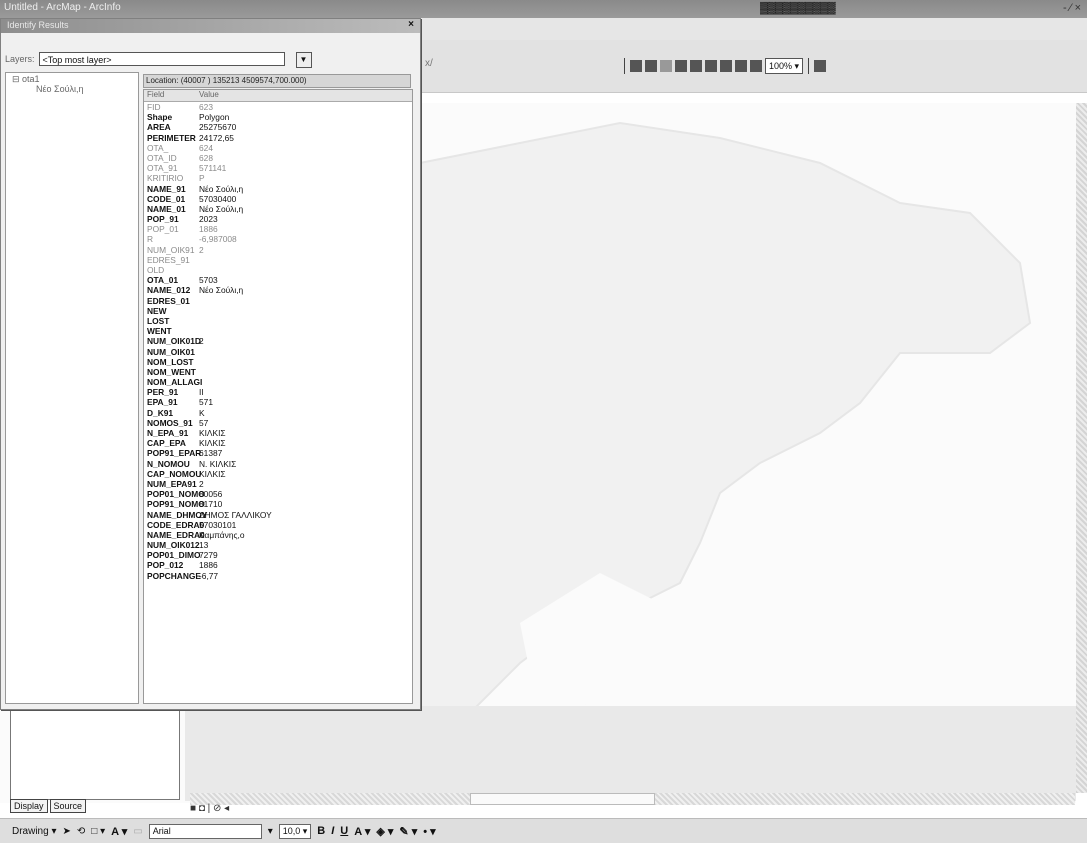 The height and width of the screenshot is (843, 1087). Describe the element at coordinates (384, 831) in the screenshot. I see `fill-color-icon: ◈ ▾` at that location.